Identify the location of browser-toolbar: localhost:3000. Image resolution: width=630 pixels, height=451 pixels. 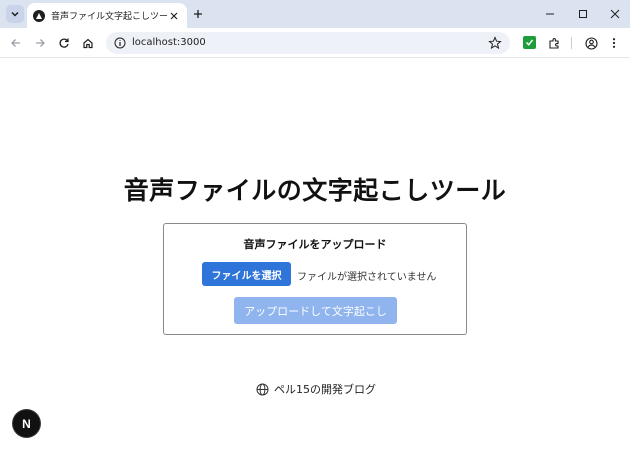
(315, 43).